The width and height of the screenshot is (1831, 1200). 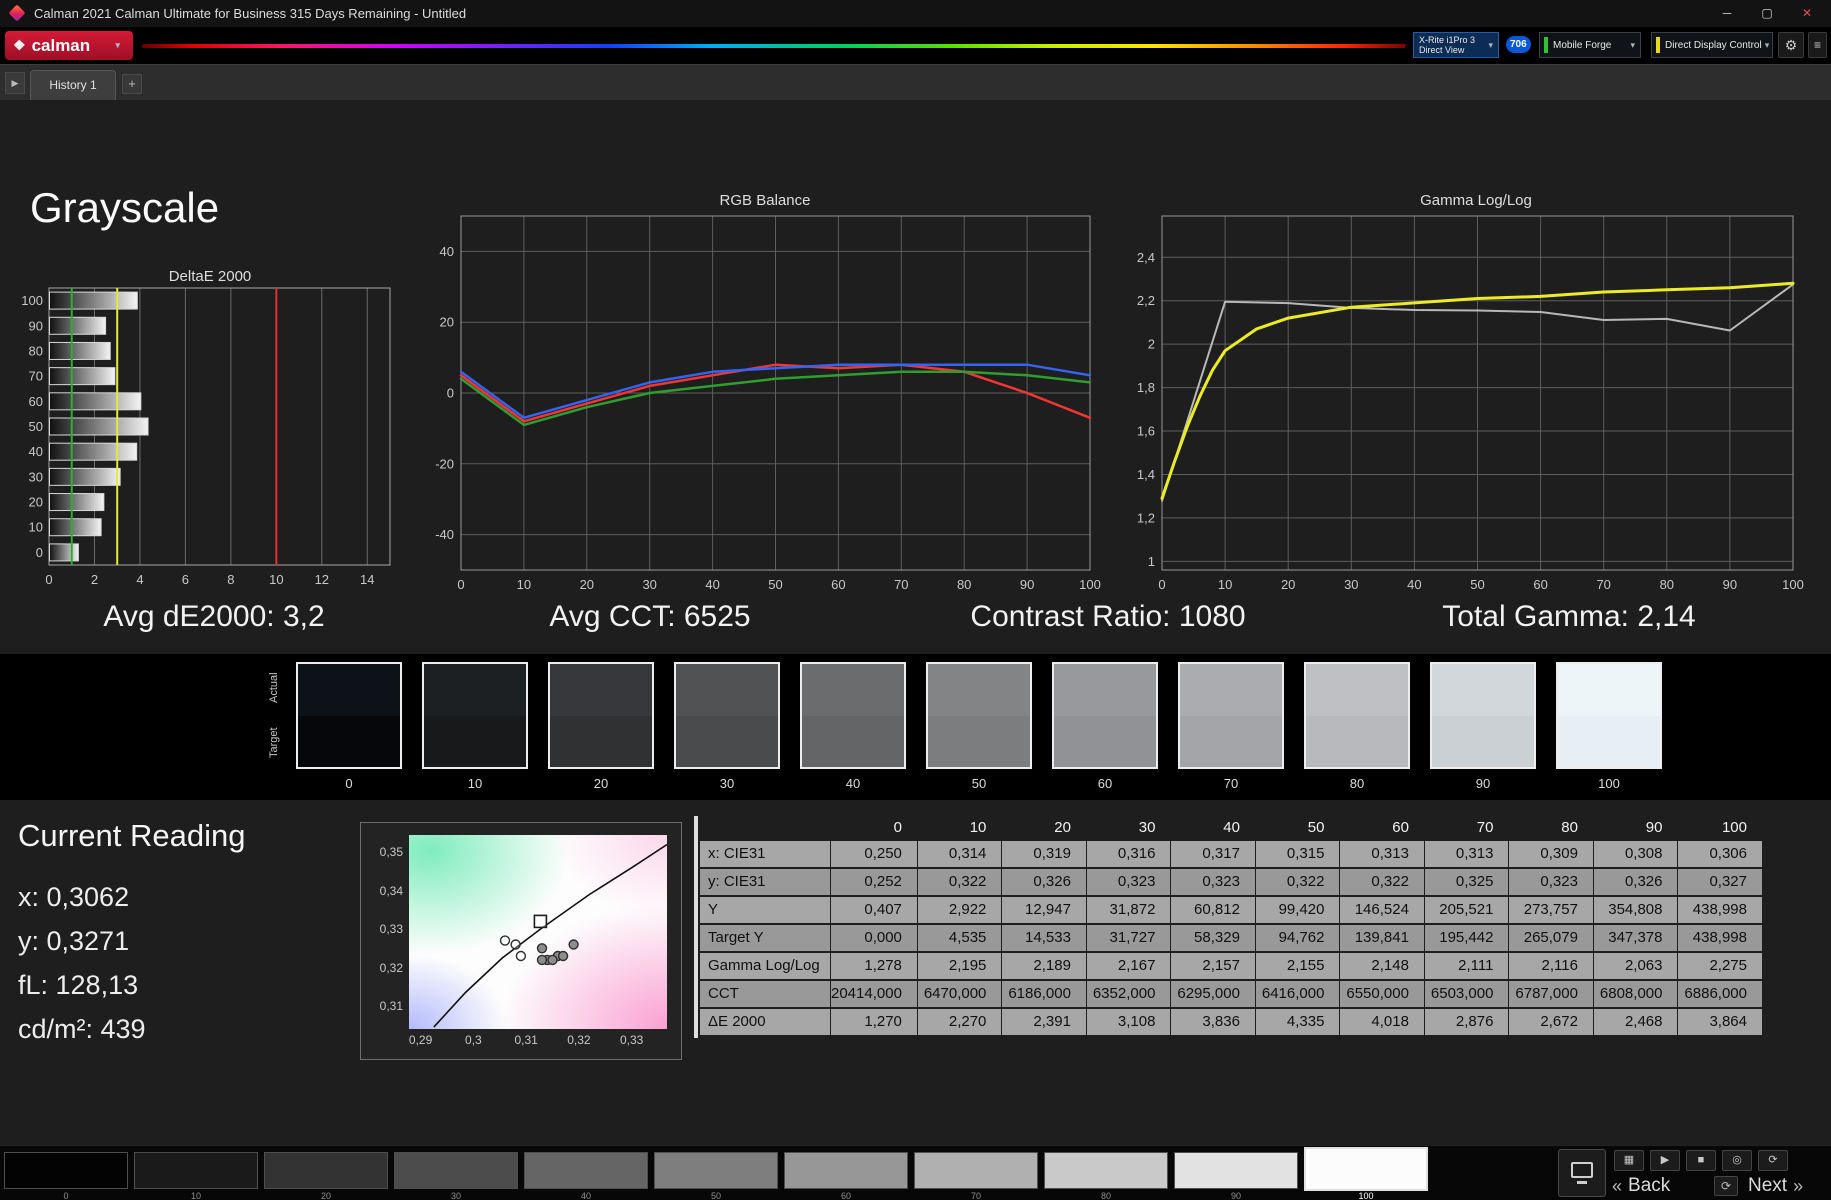 I want to click on meter-dropdown-text: X-Rite i1Pro 3 Direct View, so click(x=1444, y=45).